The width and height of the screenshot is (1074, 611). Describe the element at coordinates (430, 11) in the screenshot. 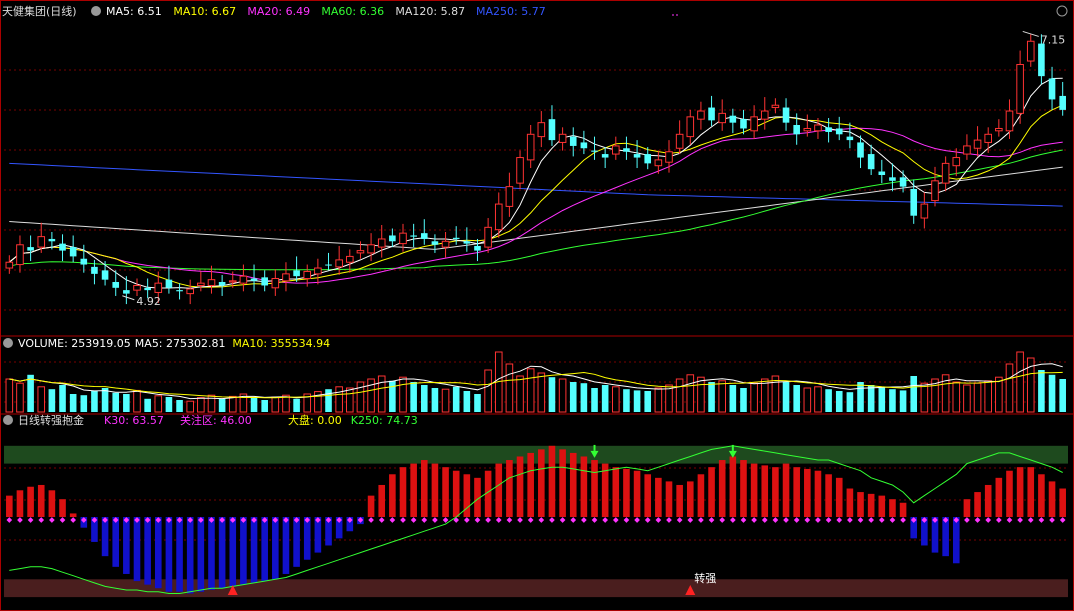

I see `ma-legend-120: MA120: 5.87` at that location.